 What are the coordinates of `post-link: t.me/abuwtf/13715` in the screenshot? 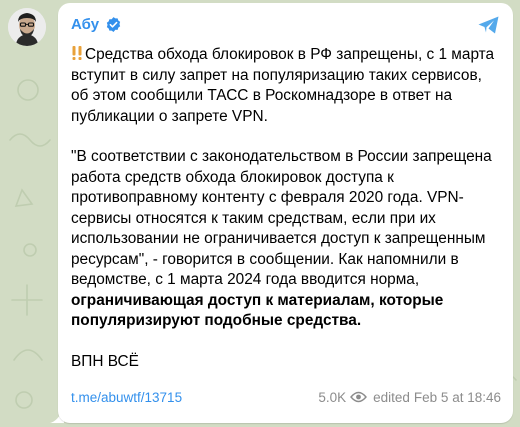 It's located at (126, 397).